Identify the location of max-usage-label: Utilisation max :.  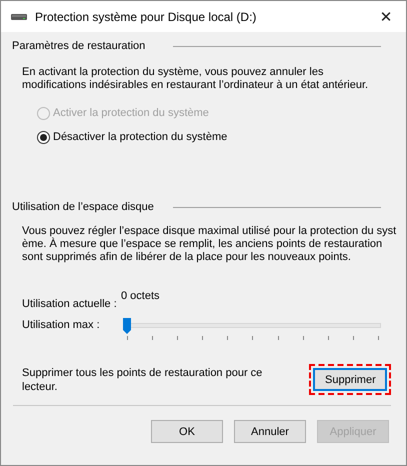
(61, 325).